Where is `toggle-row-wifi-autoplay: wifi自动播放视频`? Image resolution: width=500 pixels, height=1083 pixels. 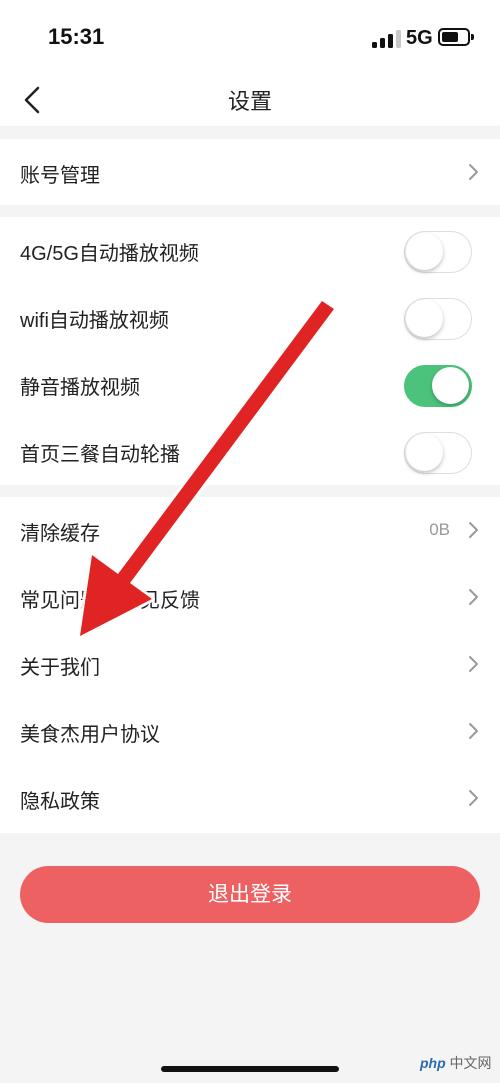 toggle-row-wifi-autoplay: wifi自动播放视频 is located at coordinates (250, 317).